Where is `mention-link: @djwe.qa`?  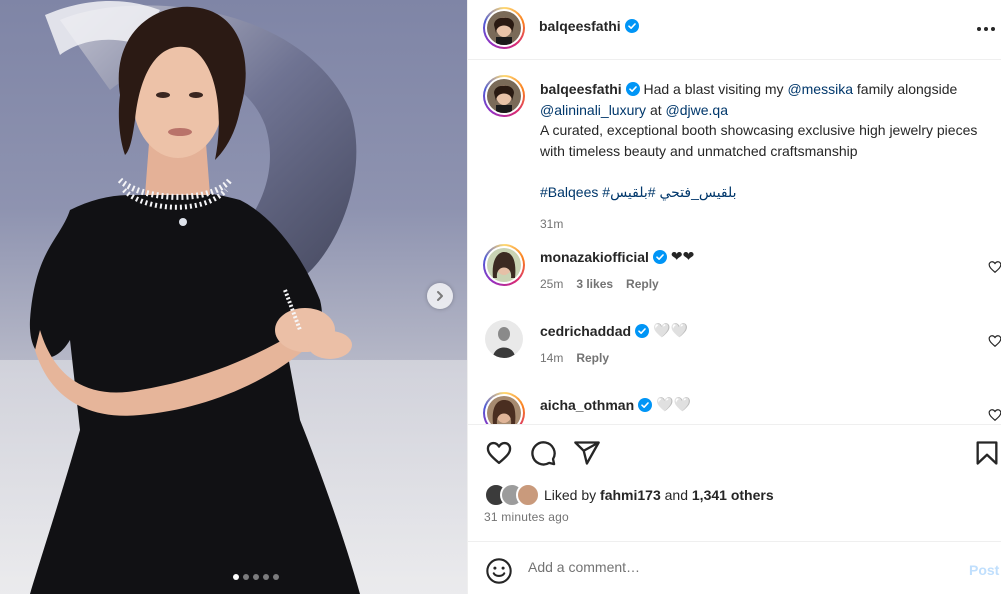 mention-link: @djwe.qa is located at coordinates (697, 110).